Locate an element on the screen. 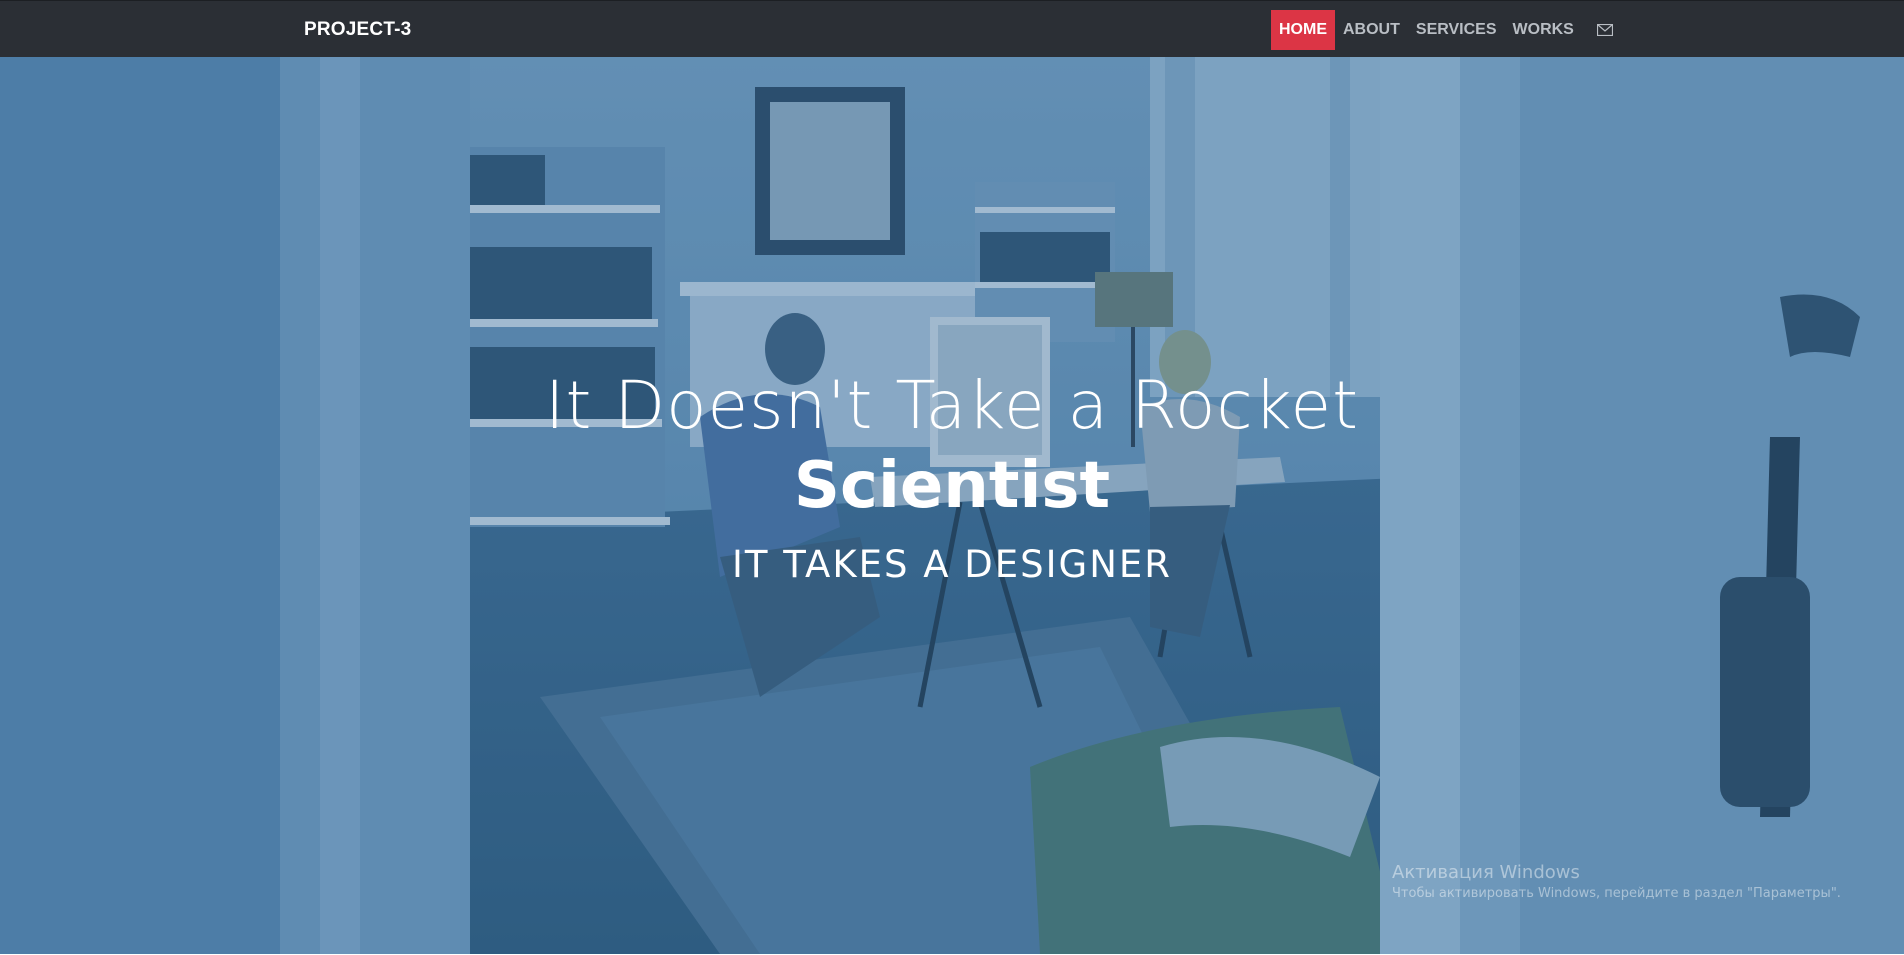 The height and width of the screenshot is (955, 1904). nav-item-services: SERVICES is located at coordinates (1456, 30).